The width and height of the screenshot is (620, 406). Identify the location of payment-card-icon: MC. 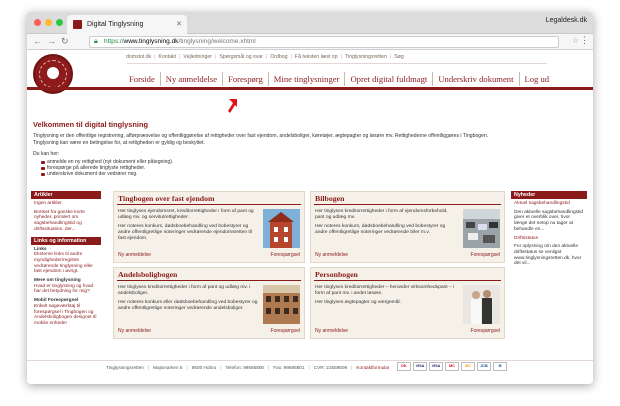
(468, 366).